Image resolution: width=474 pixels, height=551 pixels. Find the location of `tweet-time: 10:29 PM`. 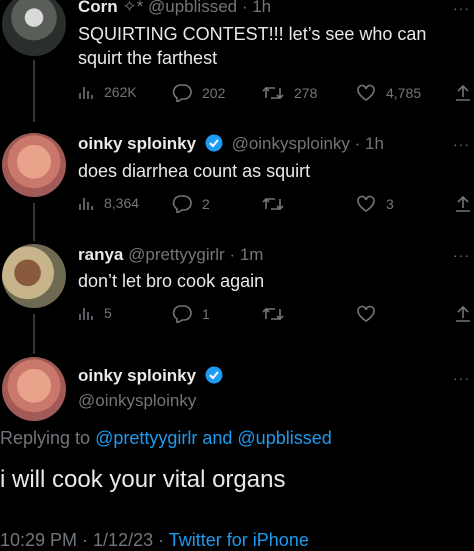

tweet-time: 10:29 PM is located at coordinates (38, 540).